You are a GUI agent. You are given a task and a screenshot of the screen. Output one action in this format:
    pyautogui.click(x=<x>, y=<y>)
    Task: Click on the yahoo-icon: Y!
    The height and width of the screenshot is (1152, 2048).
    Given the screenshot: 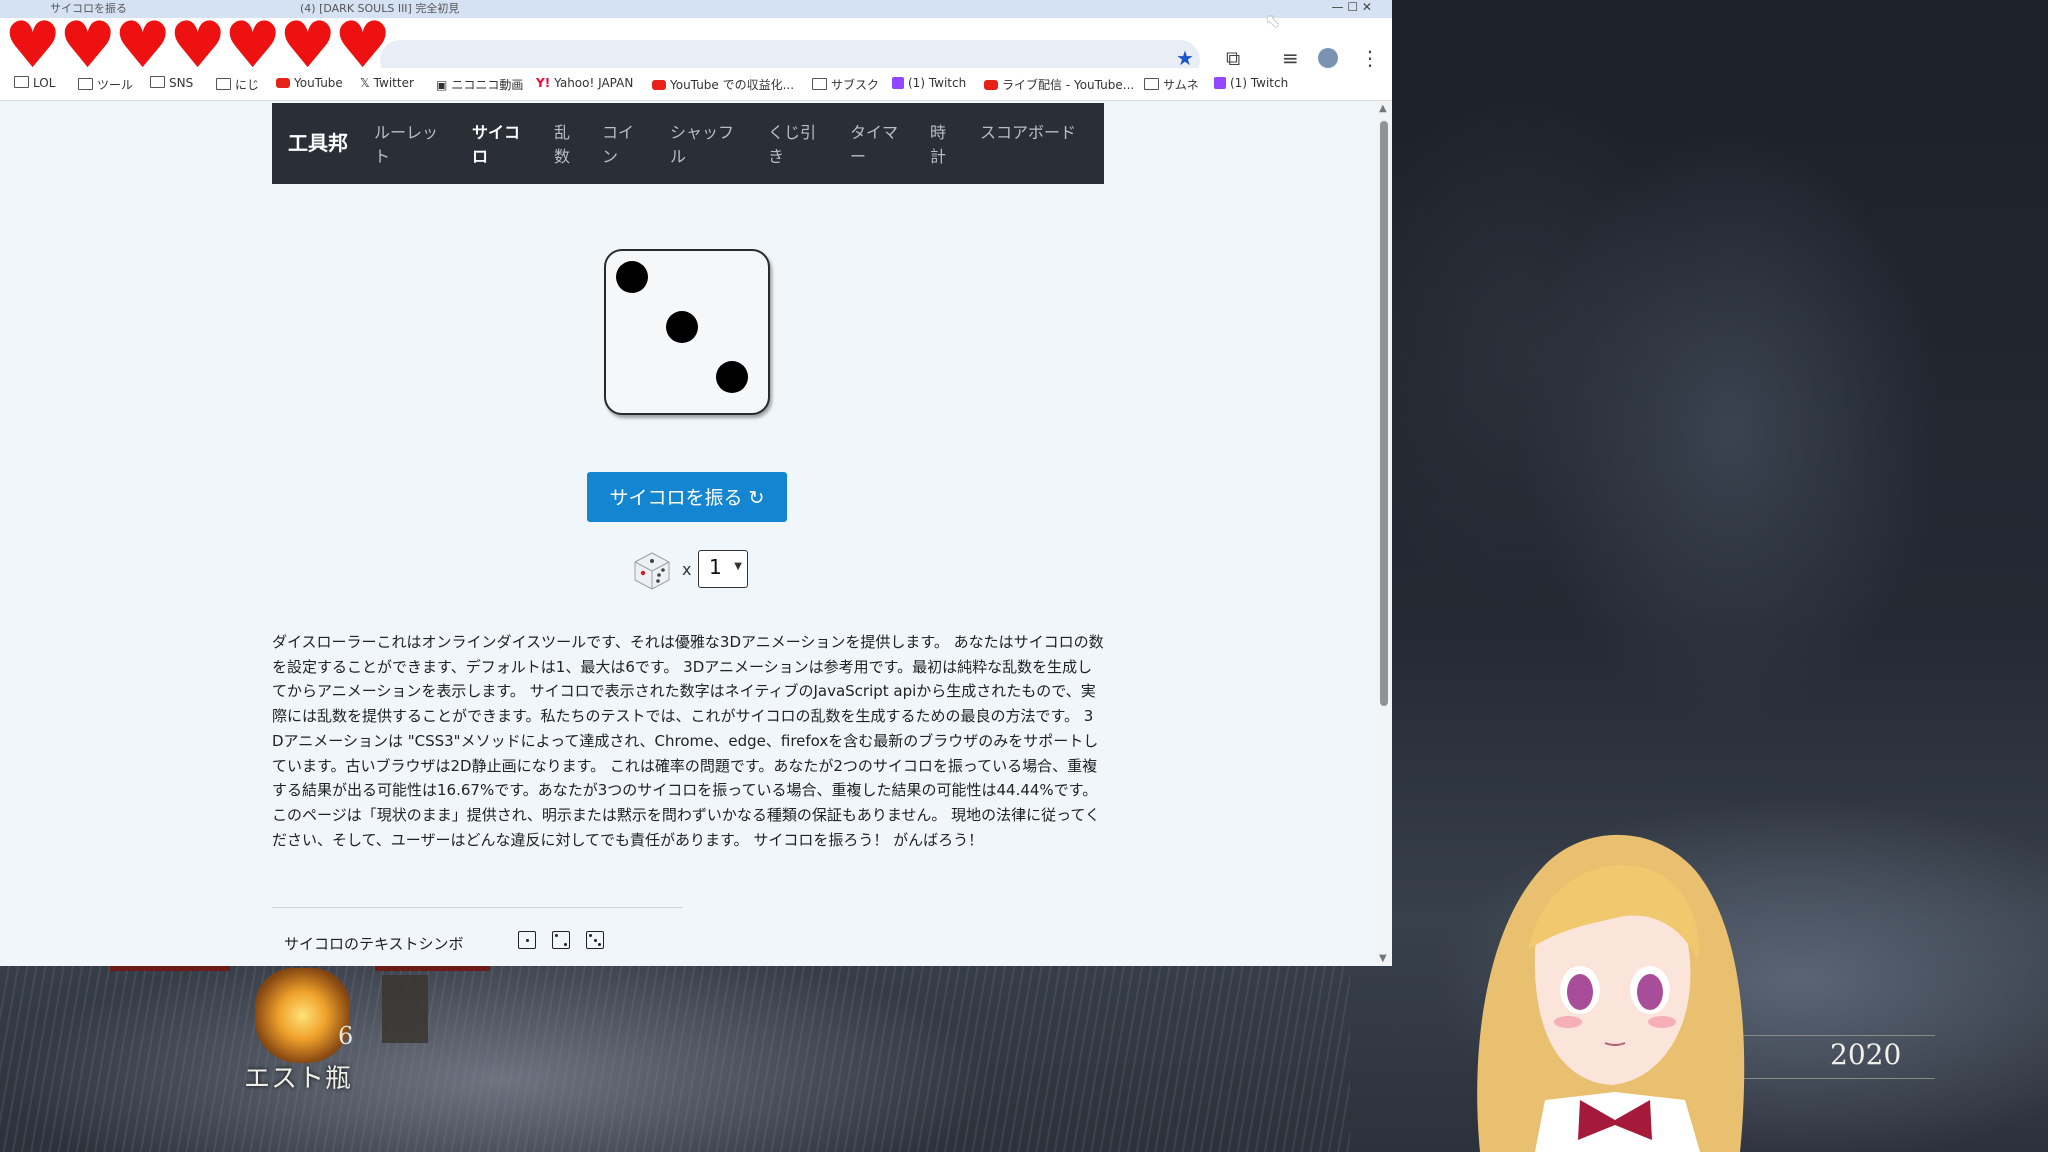 What is the action you would take?
    pyautogui.click(x=543, y=83)
    